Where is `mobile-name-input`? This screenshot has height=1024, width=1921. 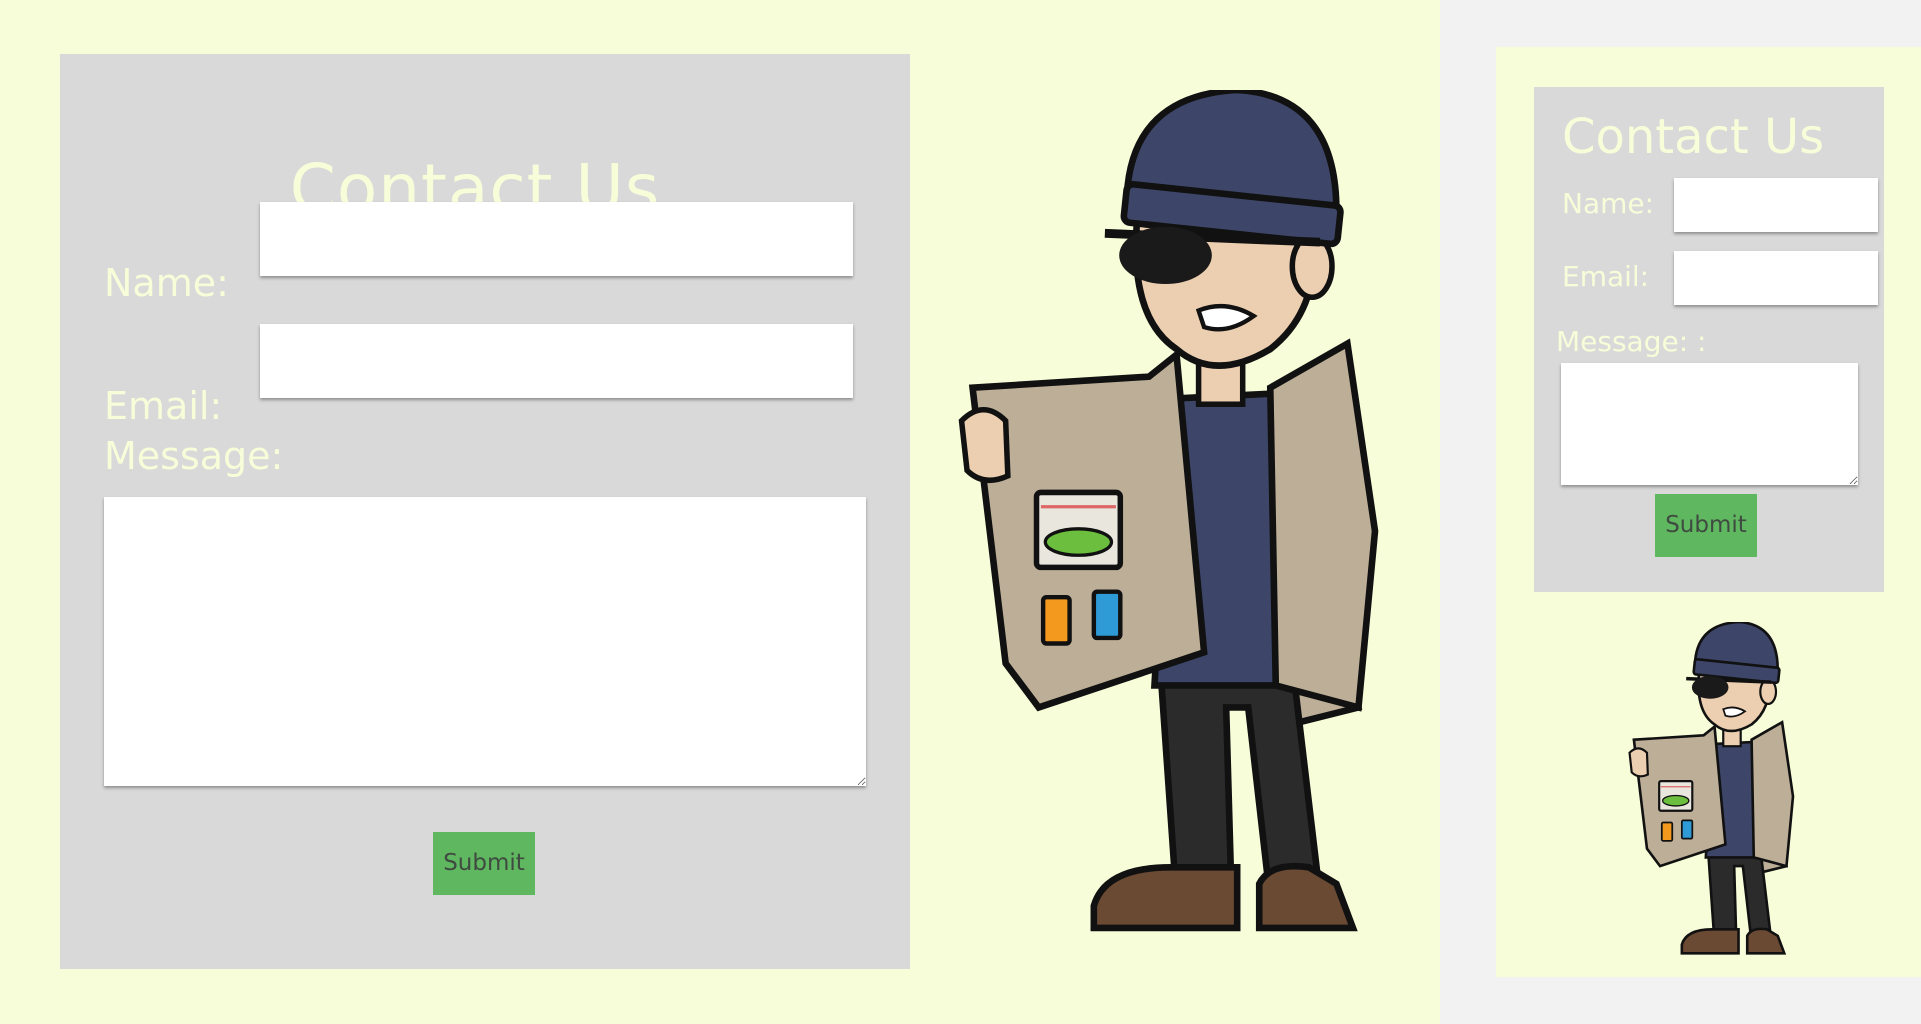 mobile-name-input is located at coordinates (1776, 205).